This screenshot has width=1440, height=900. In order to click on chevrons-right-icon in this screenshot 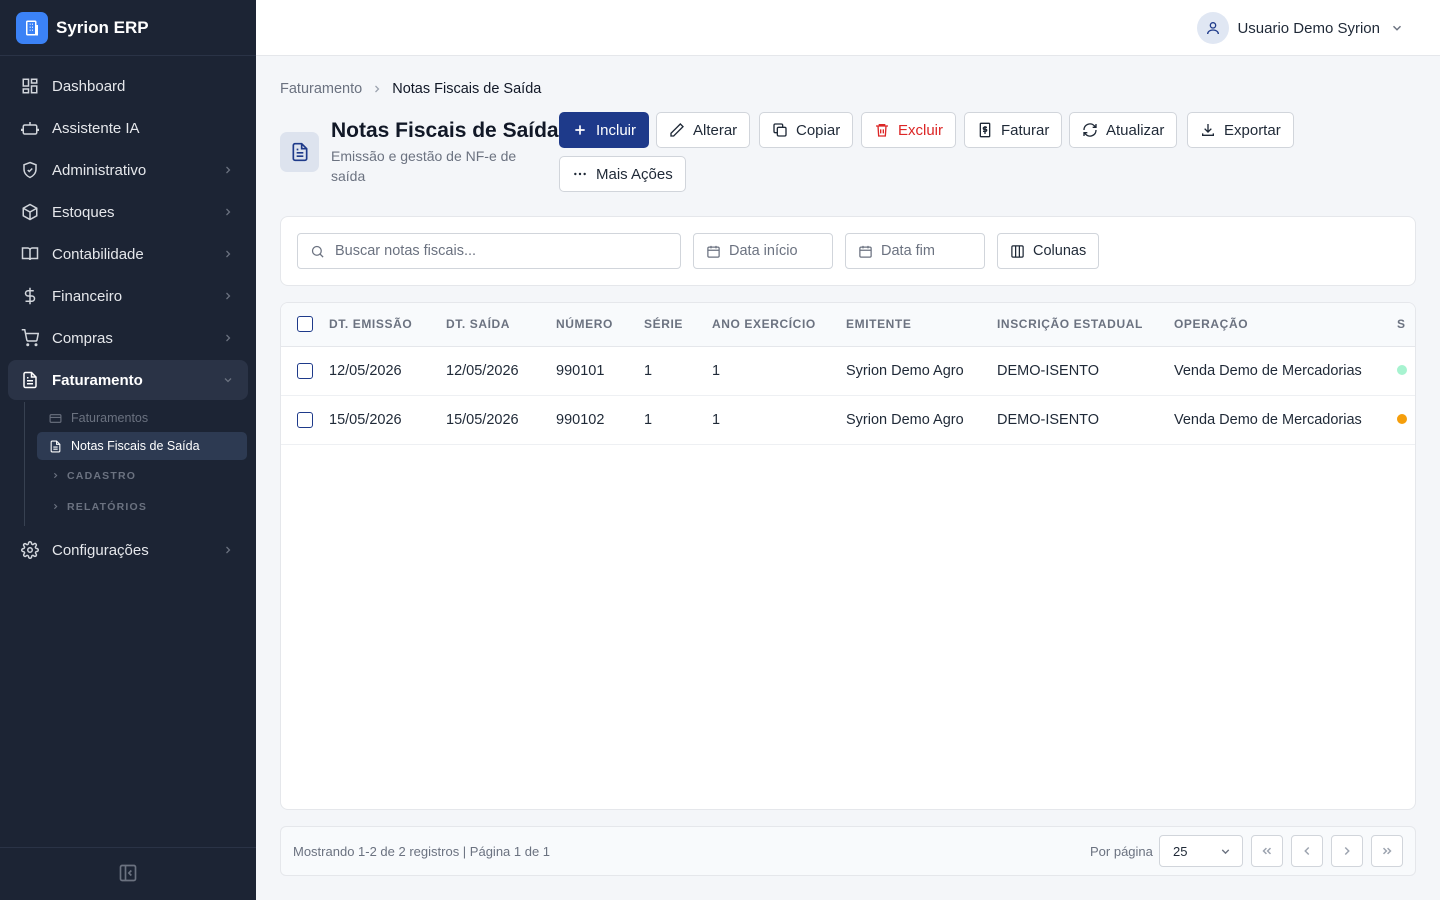, I will do `click(1387, 851)`.